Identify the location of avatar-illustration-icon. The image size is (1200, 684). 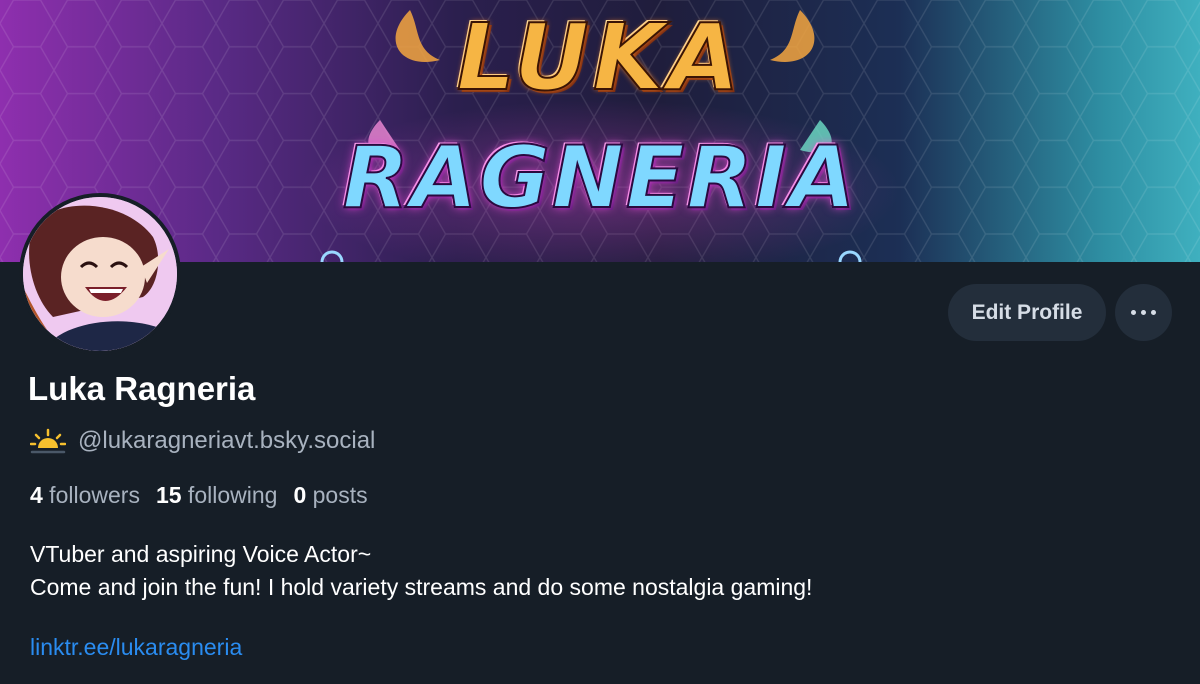
(100, 274).